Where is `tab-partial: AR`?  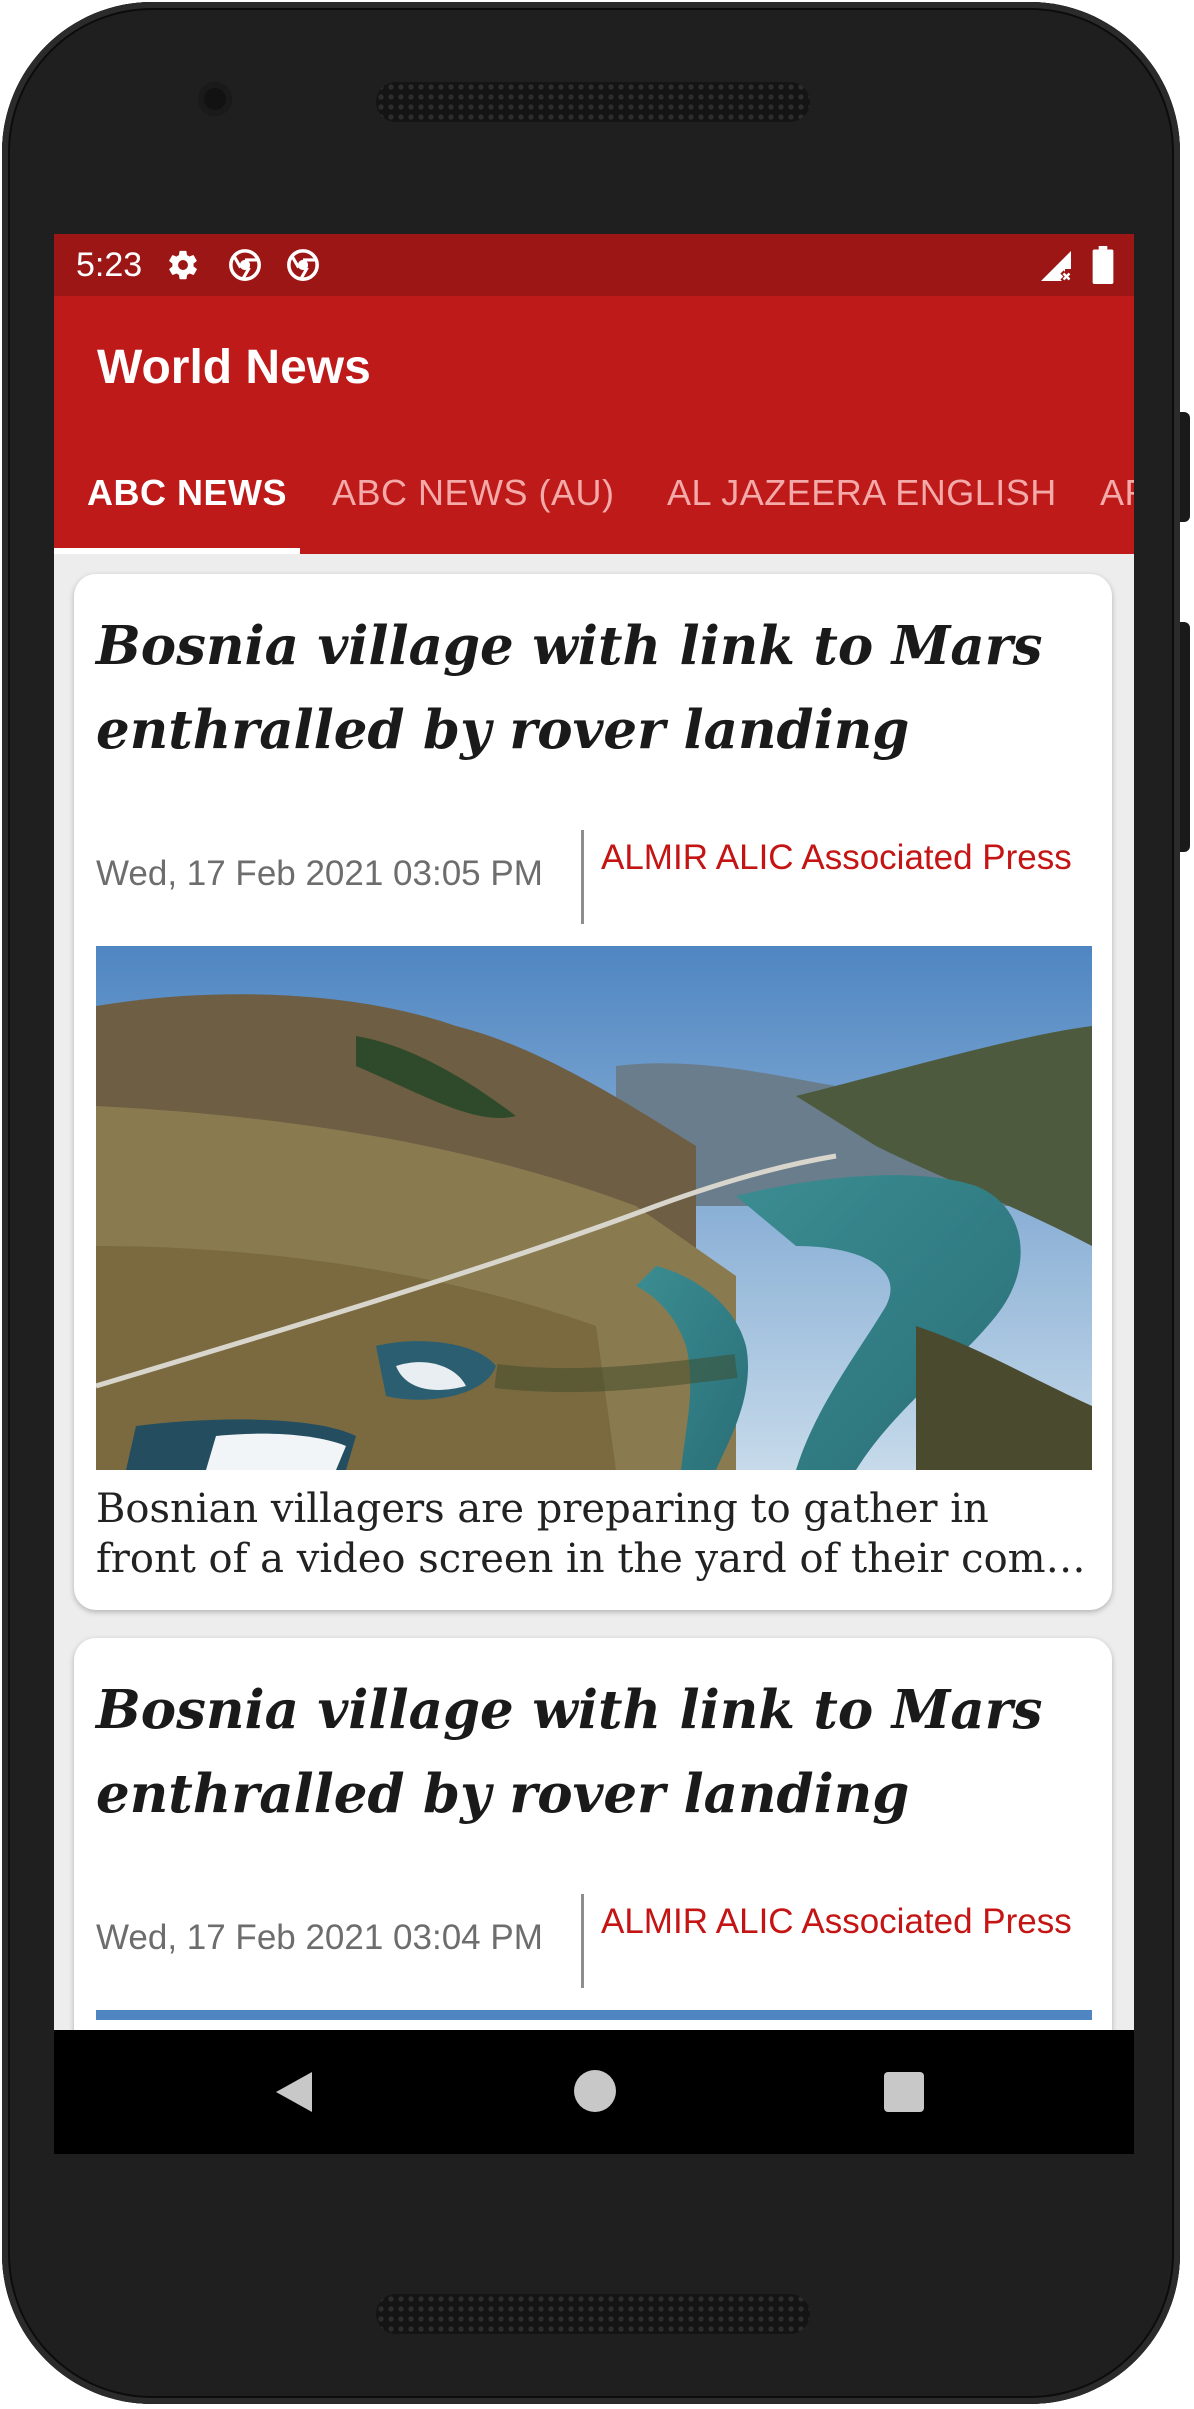
tab-partial: AR is located at coordinates (1117, 493).